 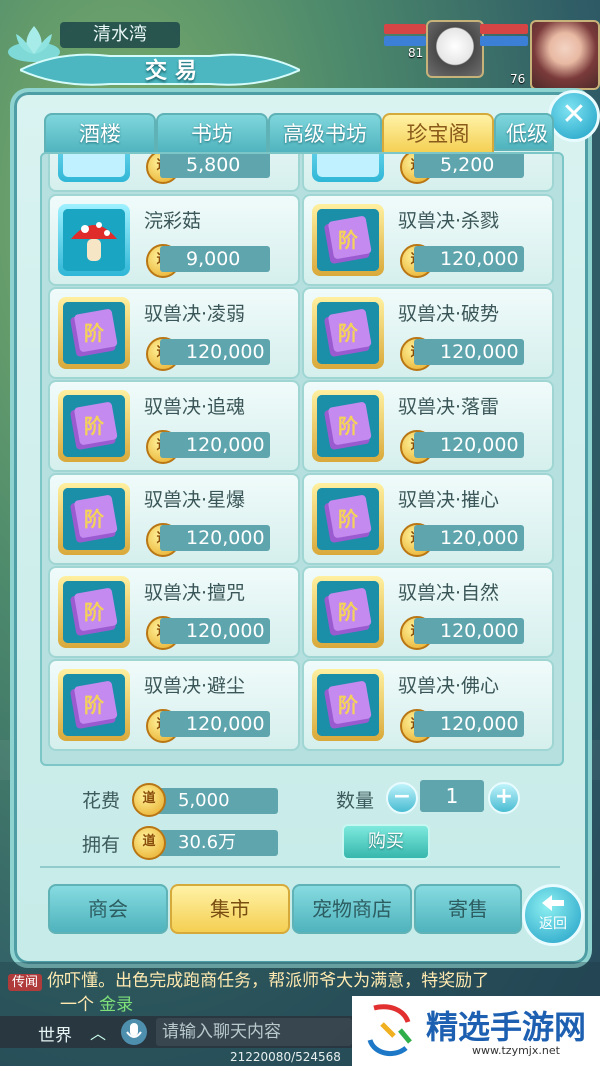 I want to click on gold-coin-icon: 道, so click(x=149, y=800).